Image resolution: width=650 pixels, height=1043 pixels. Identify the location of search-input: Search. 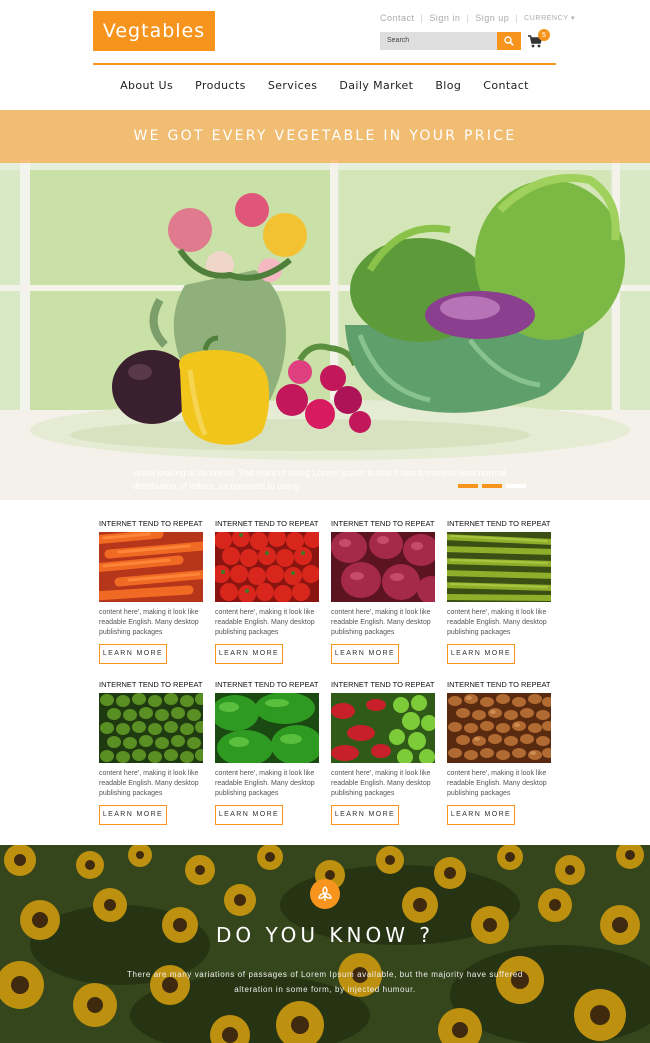
(438, 41).